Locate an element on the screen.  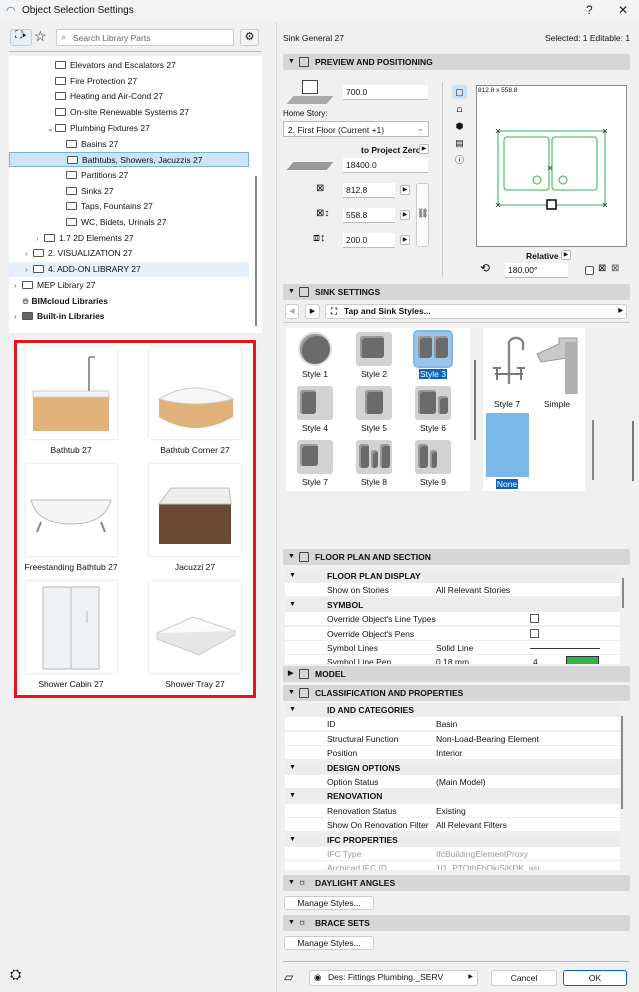
chevron-down-icon: ⌄ is located at coordinates (51, 128).